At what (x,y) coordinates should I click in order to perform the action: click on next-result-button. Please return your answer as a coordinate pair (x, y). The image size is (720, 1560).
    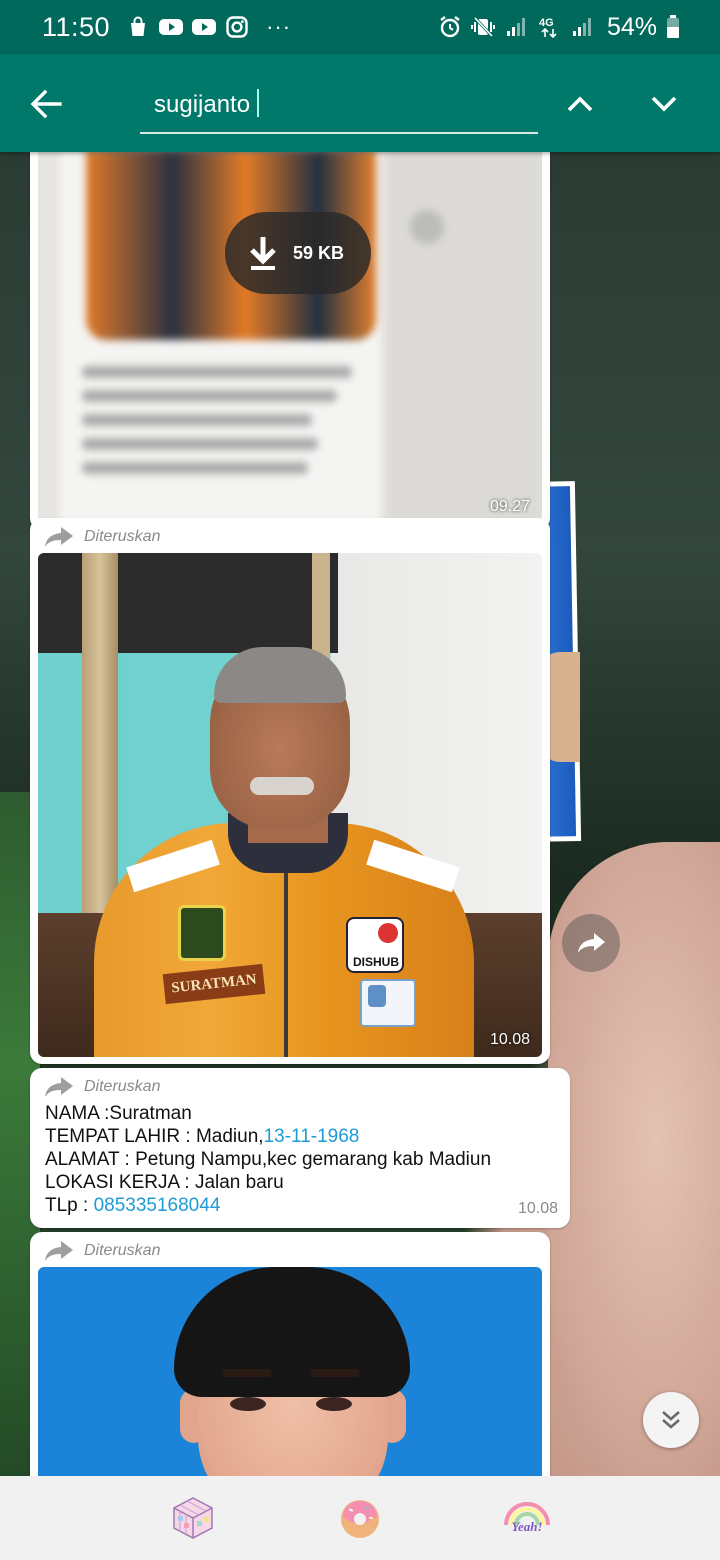
    Looking at the image, I should click on (664, 104).